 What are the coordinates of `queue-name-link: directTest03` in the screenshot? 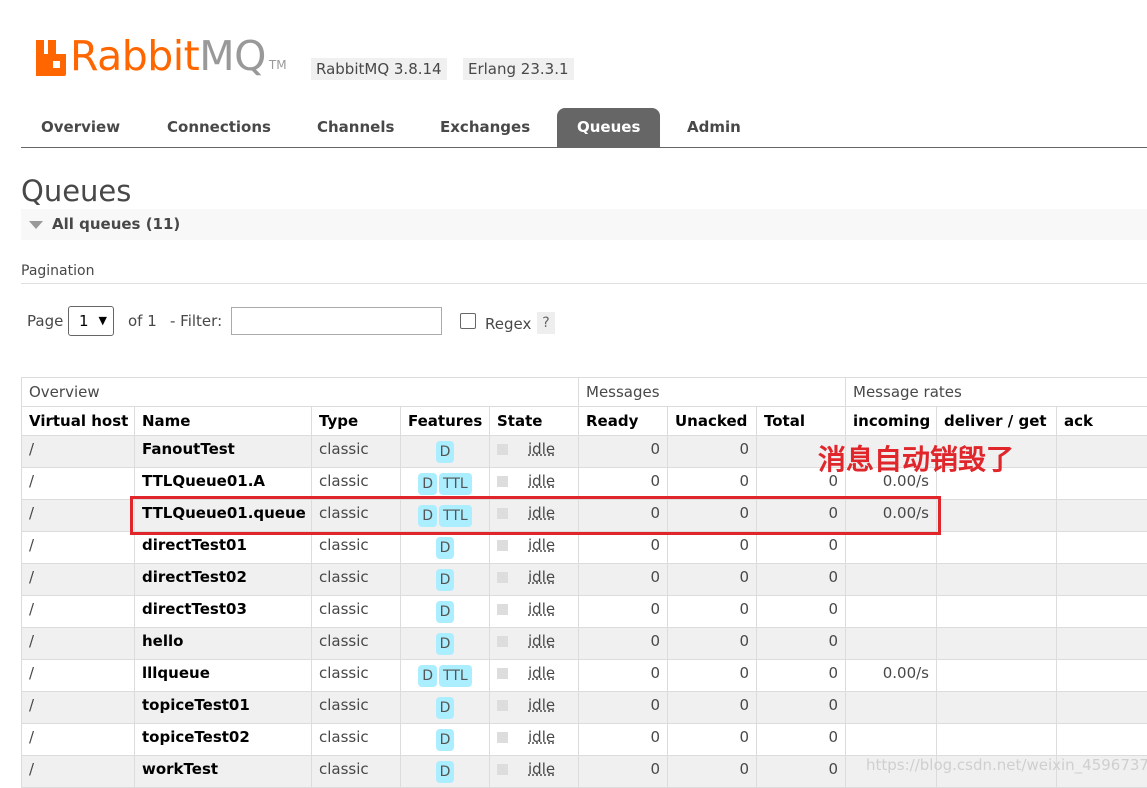 It's located at (223, 612).